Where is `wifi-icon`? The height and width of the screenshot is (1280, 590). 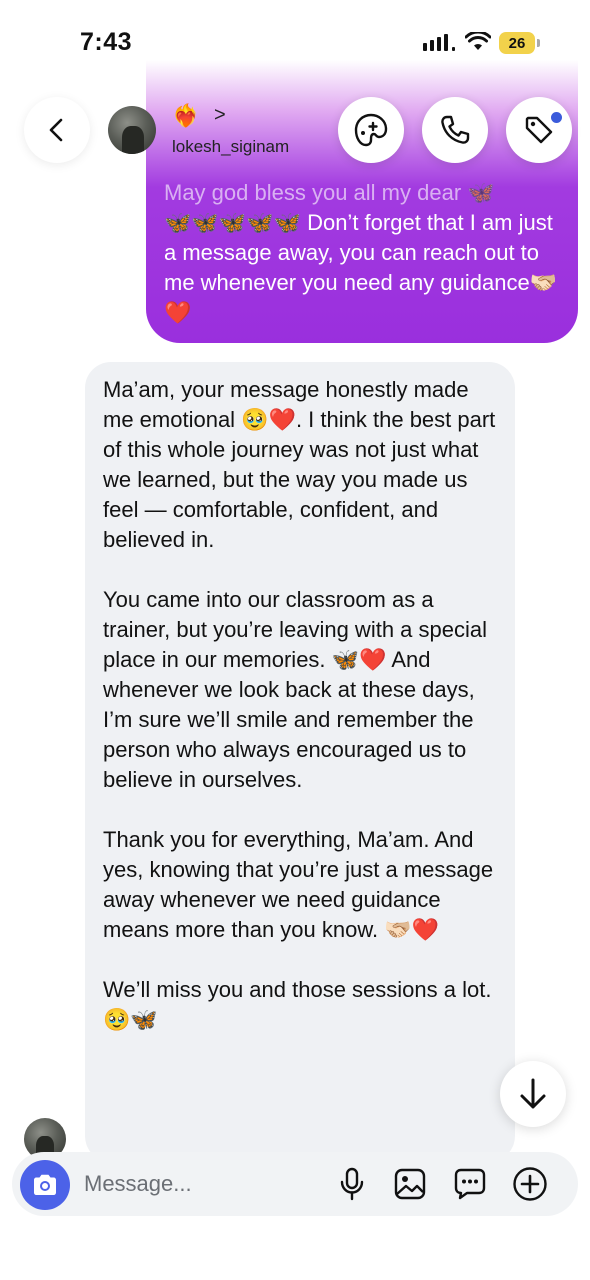 wifi-icon is located at coordinates (478, 41).